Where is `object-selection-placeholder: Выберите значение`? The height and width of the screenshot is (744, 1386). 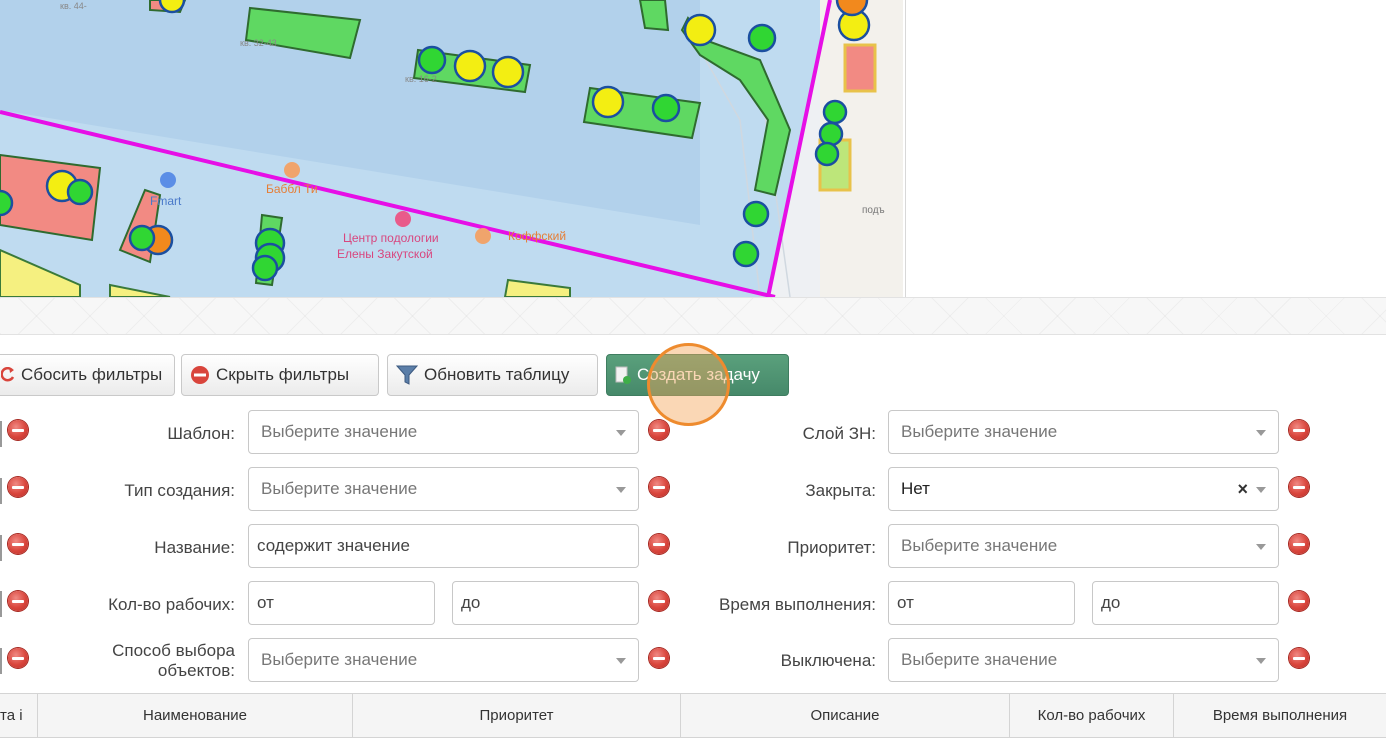
object-selection-placeholder: Выберите значение is located at coordinates (339, 659).